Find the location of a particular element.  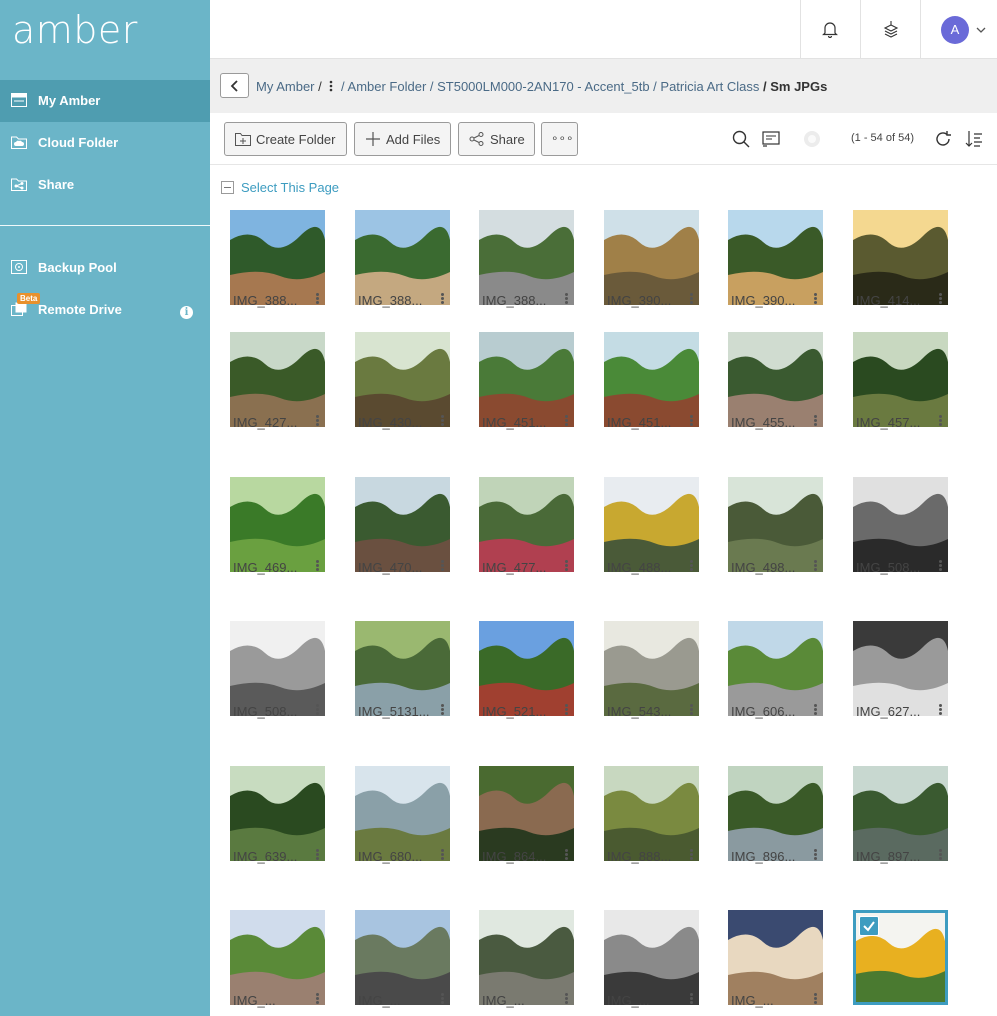

tasks-button is located at coordinates (890, 29).